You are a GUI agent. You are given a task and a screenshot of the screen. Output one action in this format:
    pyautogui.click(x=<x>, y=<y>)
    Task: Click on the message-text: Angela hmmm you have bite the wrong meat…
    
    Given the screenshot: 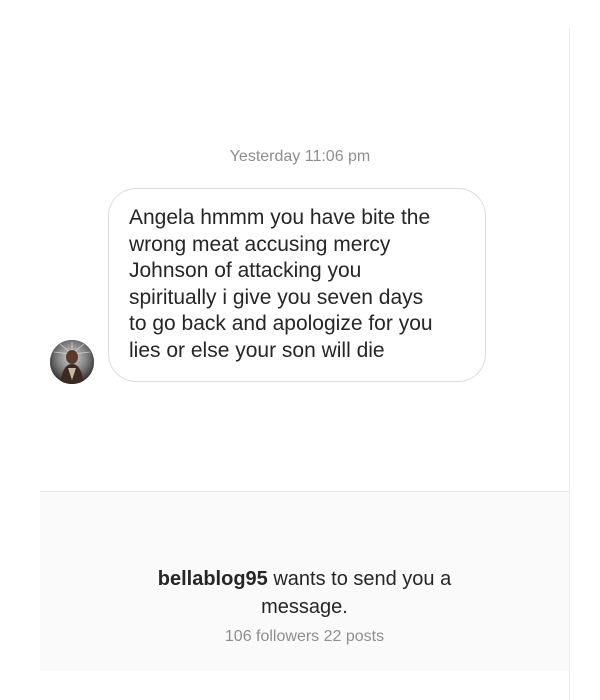 What is the action you would take?
    pyautogui.click(x=281, y=284)
    